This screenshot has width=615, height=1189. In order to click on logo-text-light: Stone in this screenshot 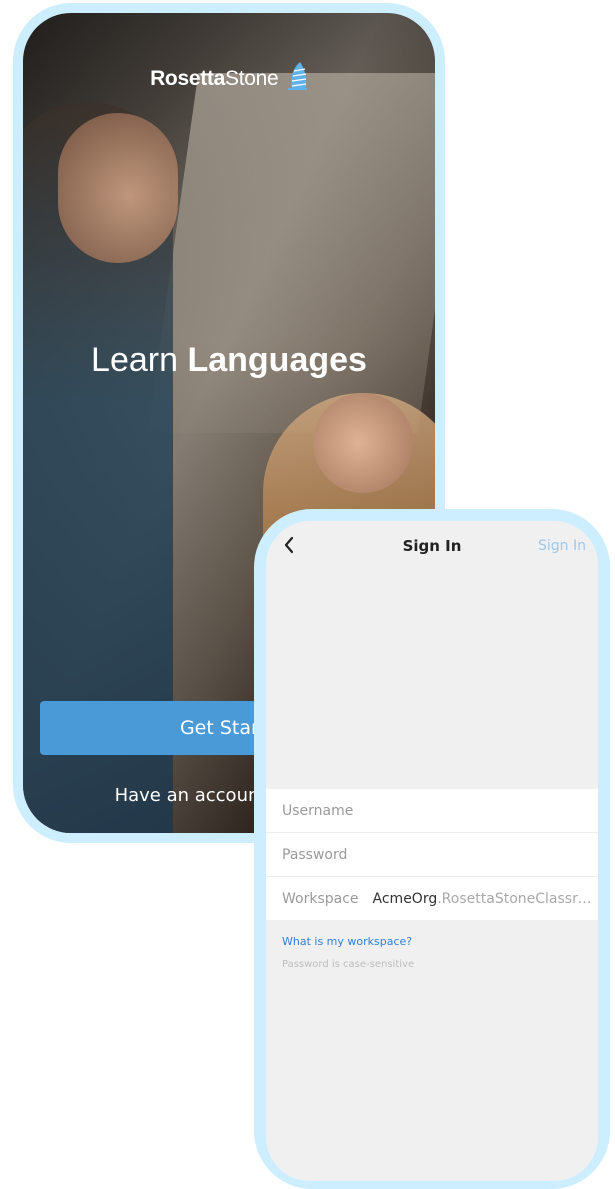, I will do `click(251, 78)`.